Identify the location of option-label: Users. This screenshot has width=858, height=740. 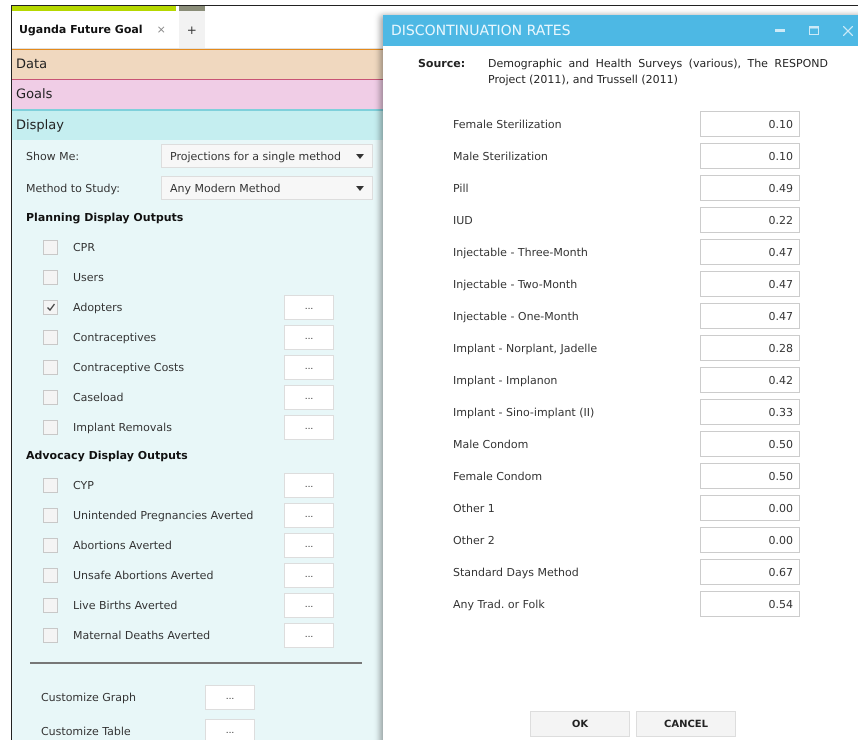
(89, 277).